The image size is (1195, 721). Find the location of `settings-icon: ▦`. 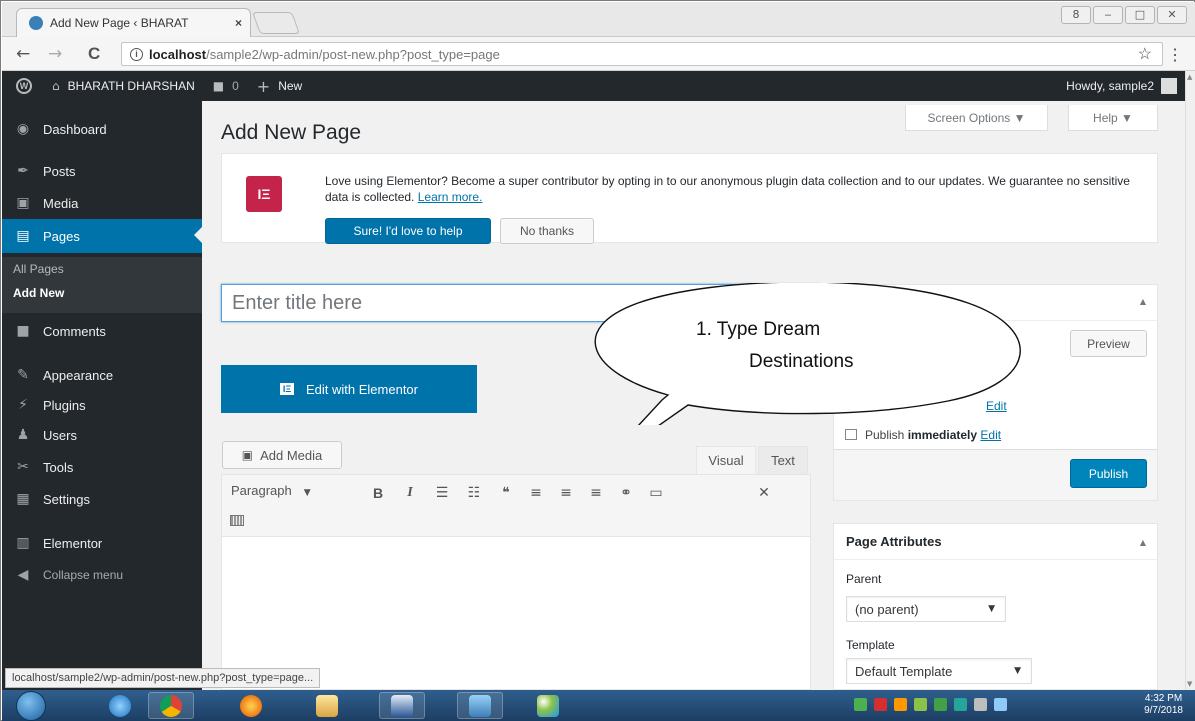

settings-icon: ▦ is located at coordinates (23, 499).